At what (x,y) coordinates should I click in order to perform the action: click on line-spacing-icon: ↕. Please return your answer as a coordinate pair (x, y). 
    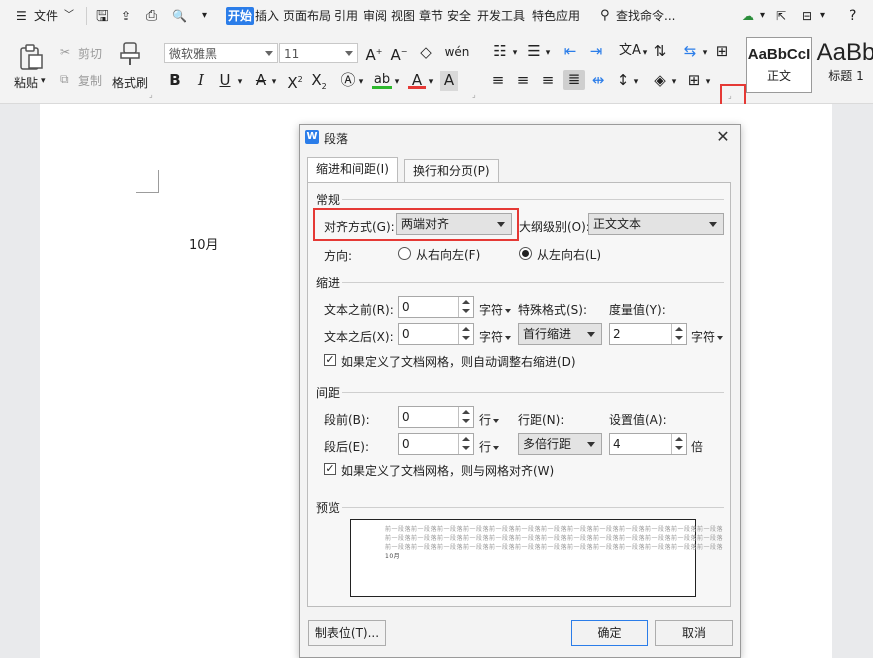
    Looking at the image, I should click on (623, 81).